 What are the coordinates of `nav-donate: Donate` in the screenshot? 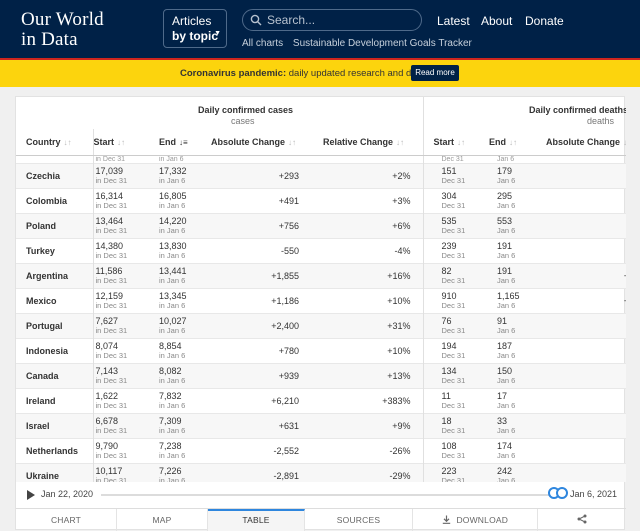 It's located at (544, 21).